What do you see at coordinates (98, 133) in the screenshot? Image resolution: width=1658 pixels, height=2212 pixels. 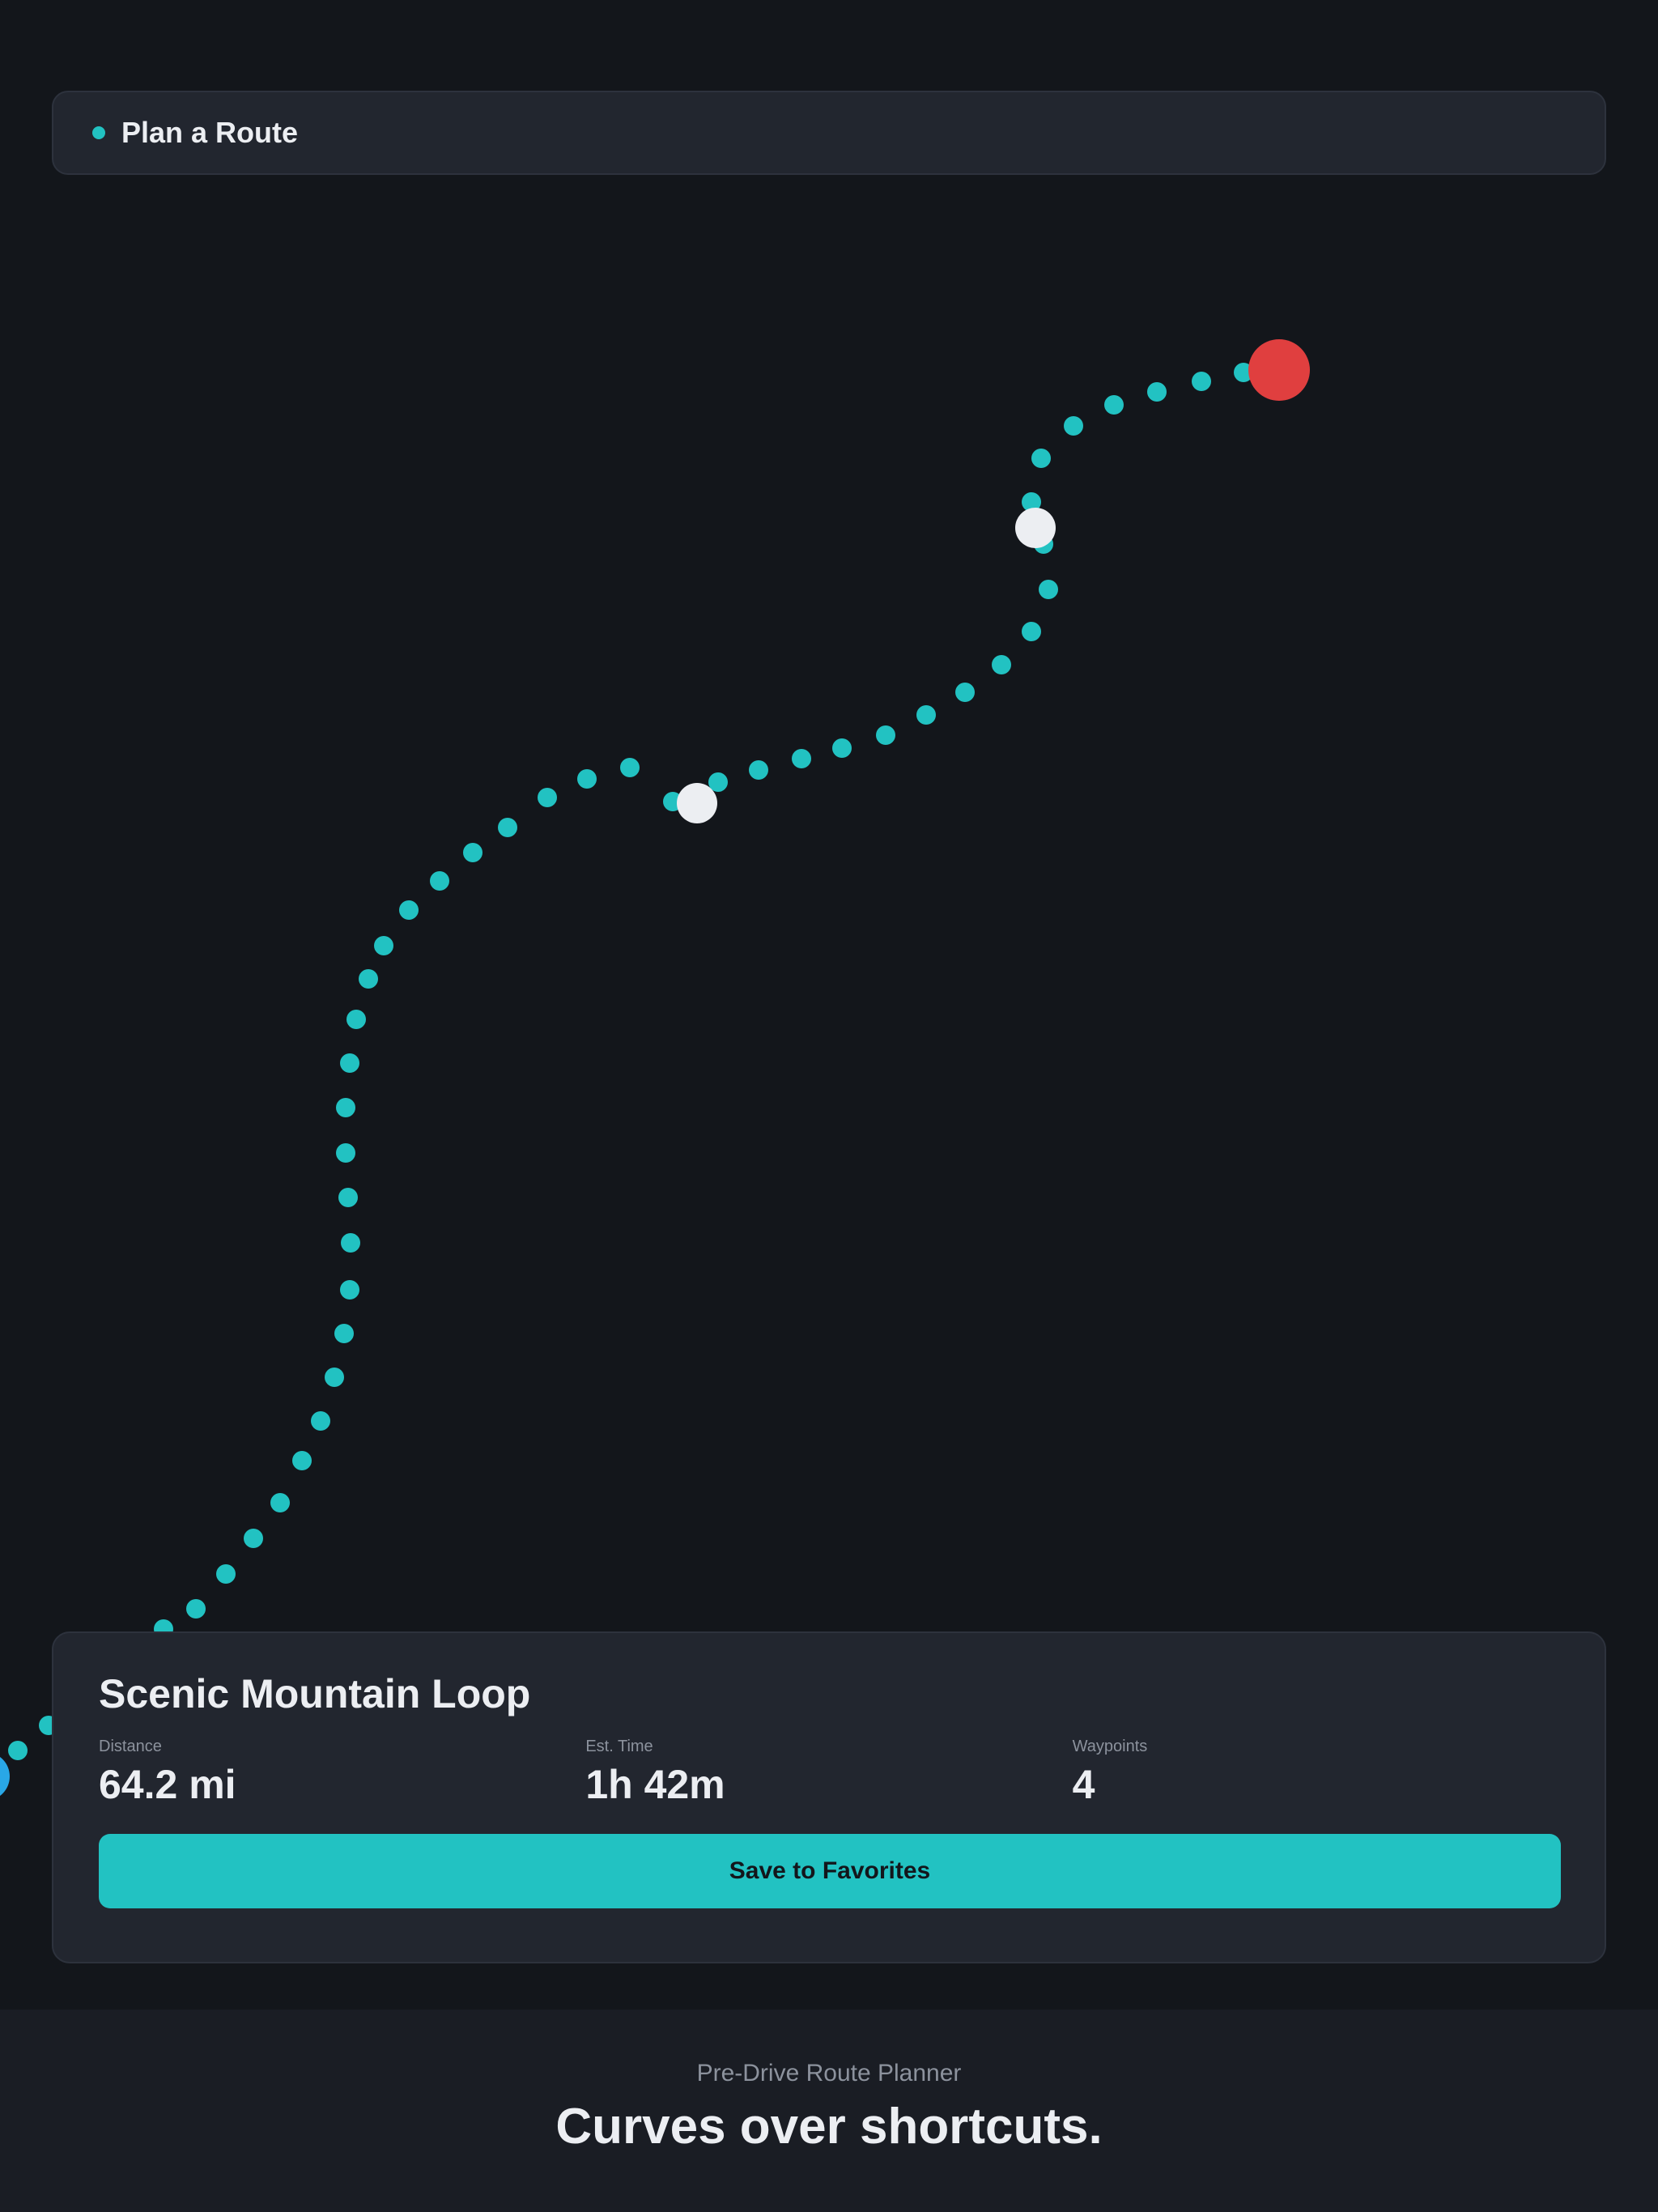 I see `status-dot-icon` at bounding box center [98, 133].